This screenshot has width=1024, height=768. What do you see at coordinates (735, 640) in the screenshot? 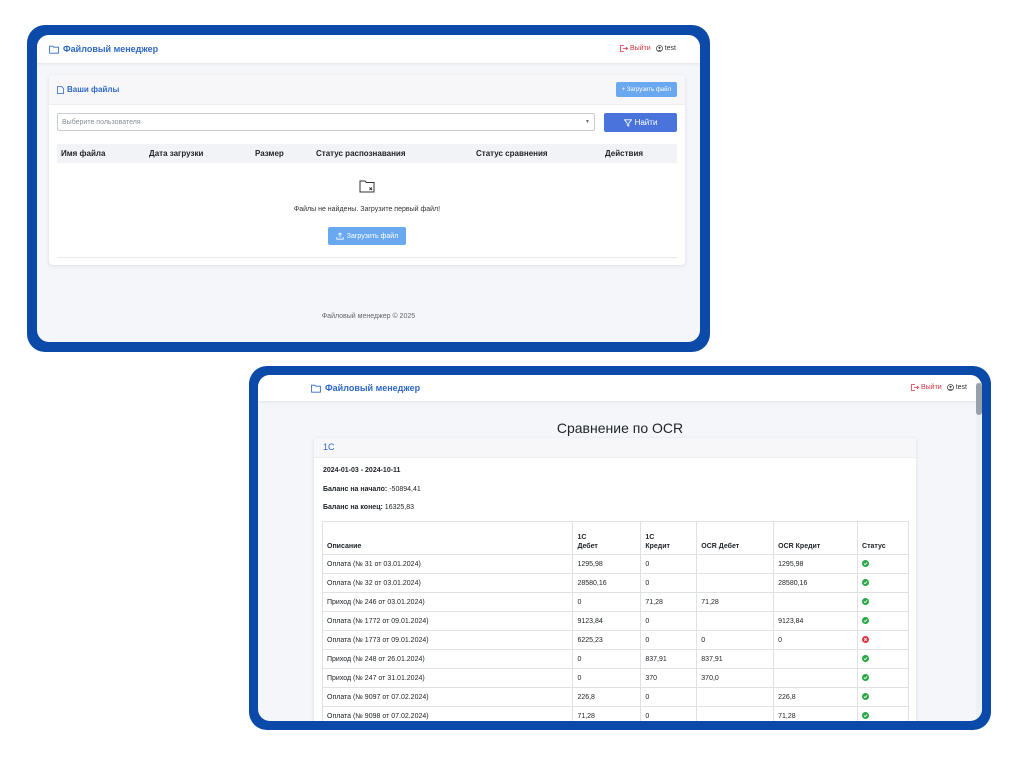
I see `row-ocr-debit: 0` at bounding box center [735, 640].